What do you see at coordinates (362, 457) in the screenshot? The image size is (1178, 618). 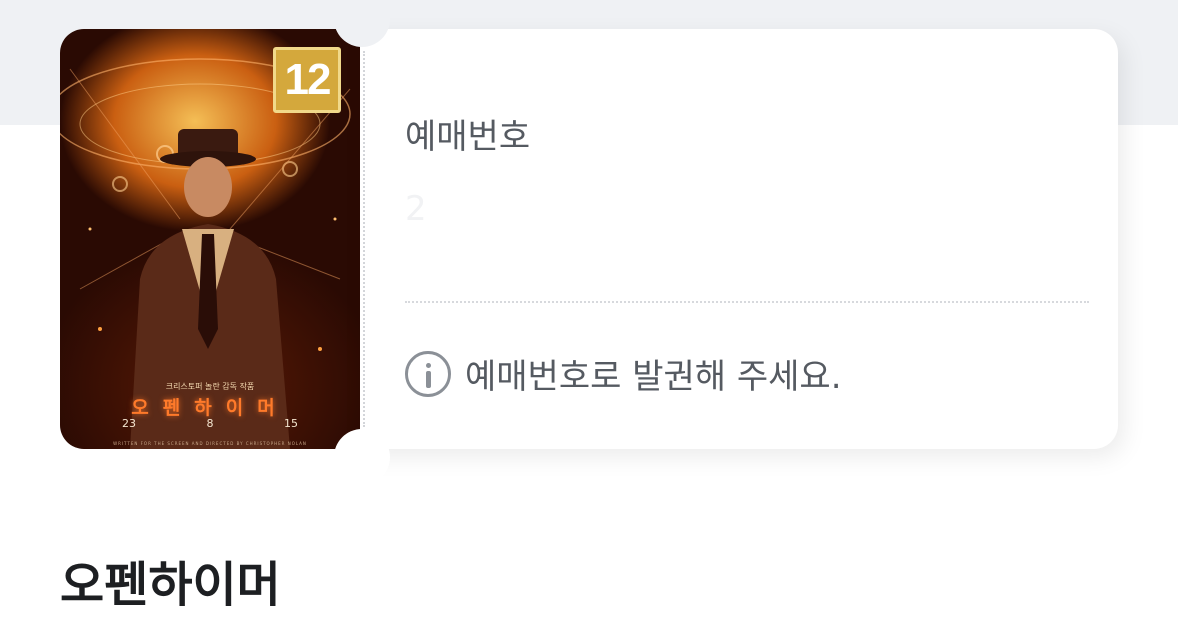 I see `ticket-notch-bottom` at bounding box center [362, 457].